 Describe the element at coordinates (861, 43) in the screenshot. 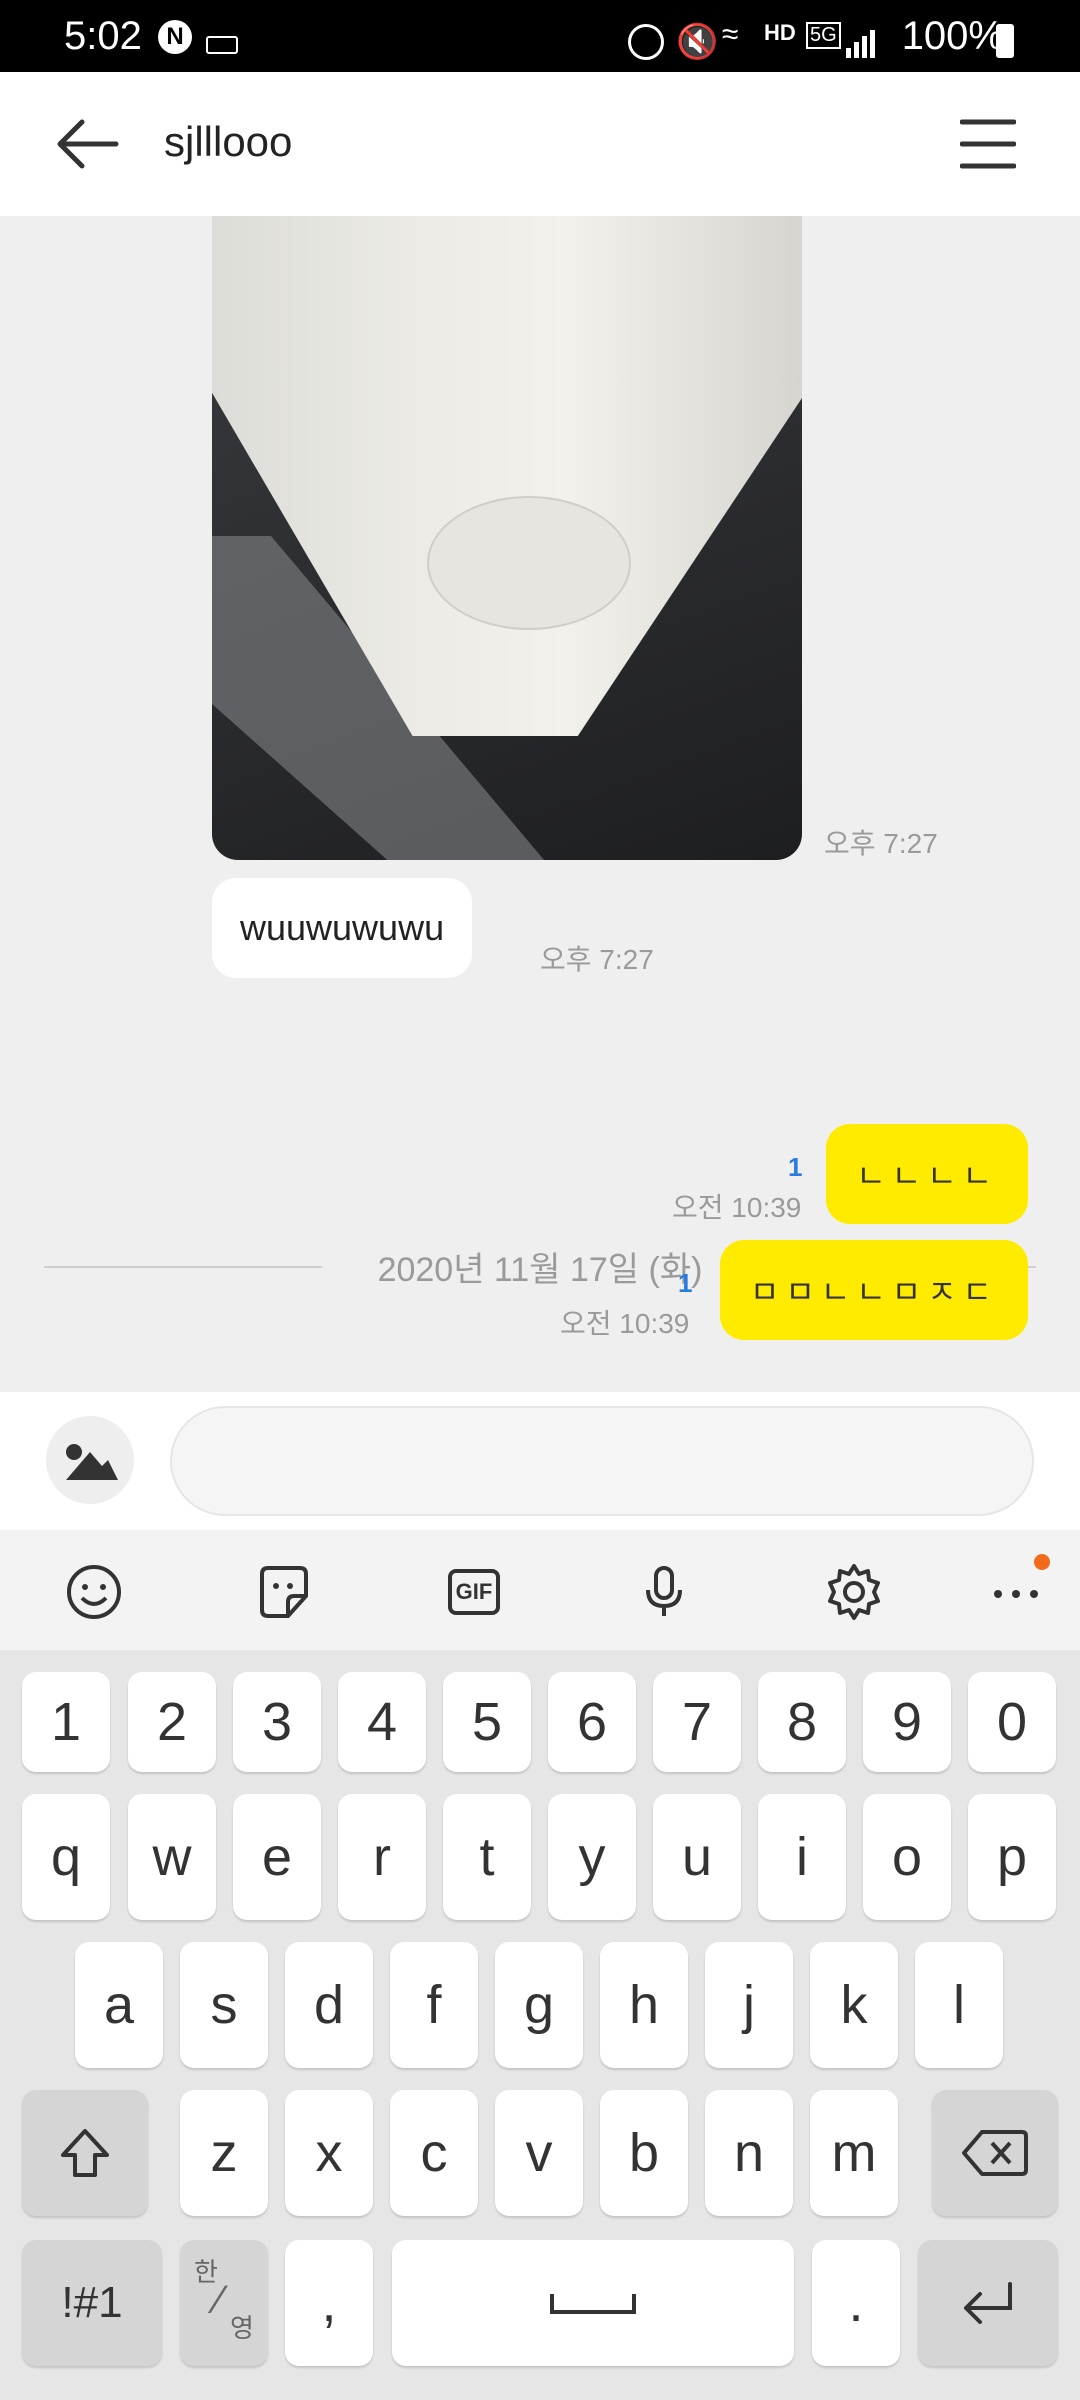

I see `signal-icon` at that location.